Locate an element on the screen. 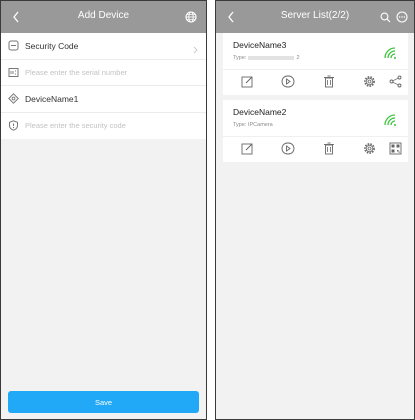 This screenshot has height=420, width=415. serial-number-placeholder: Please enter the serial number is located at coordinates (76, 72).